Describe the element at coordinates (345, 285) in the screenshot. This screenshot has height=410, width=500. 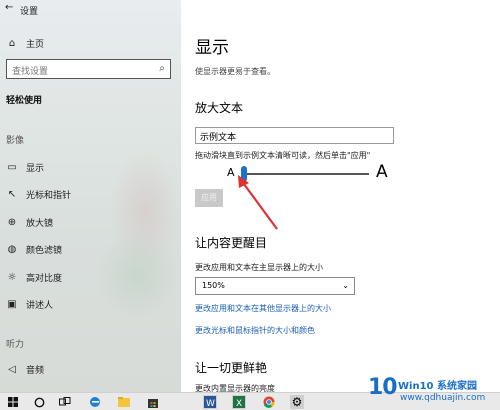
I see `chevron-down-icon: ⌄` at that location.